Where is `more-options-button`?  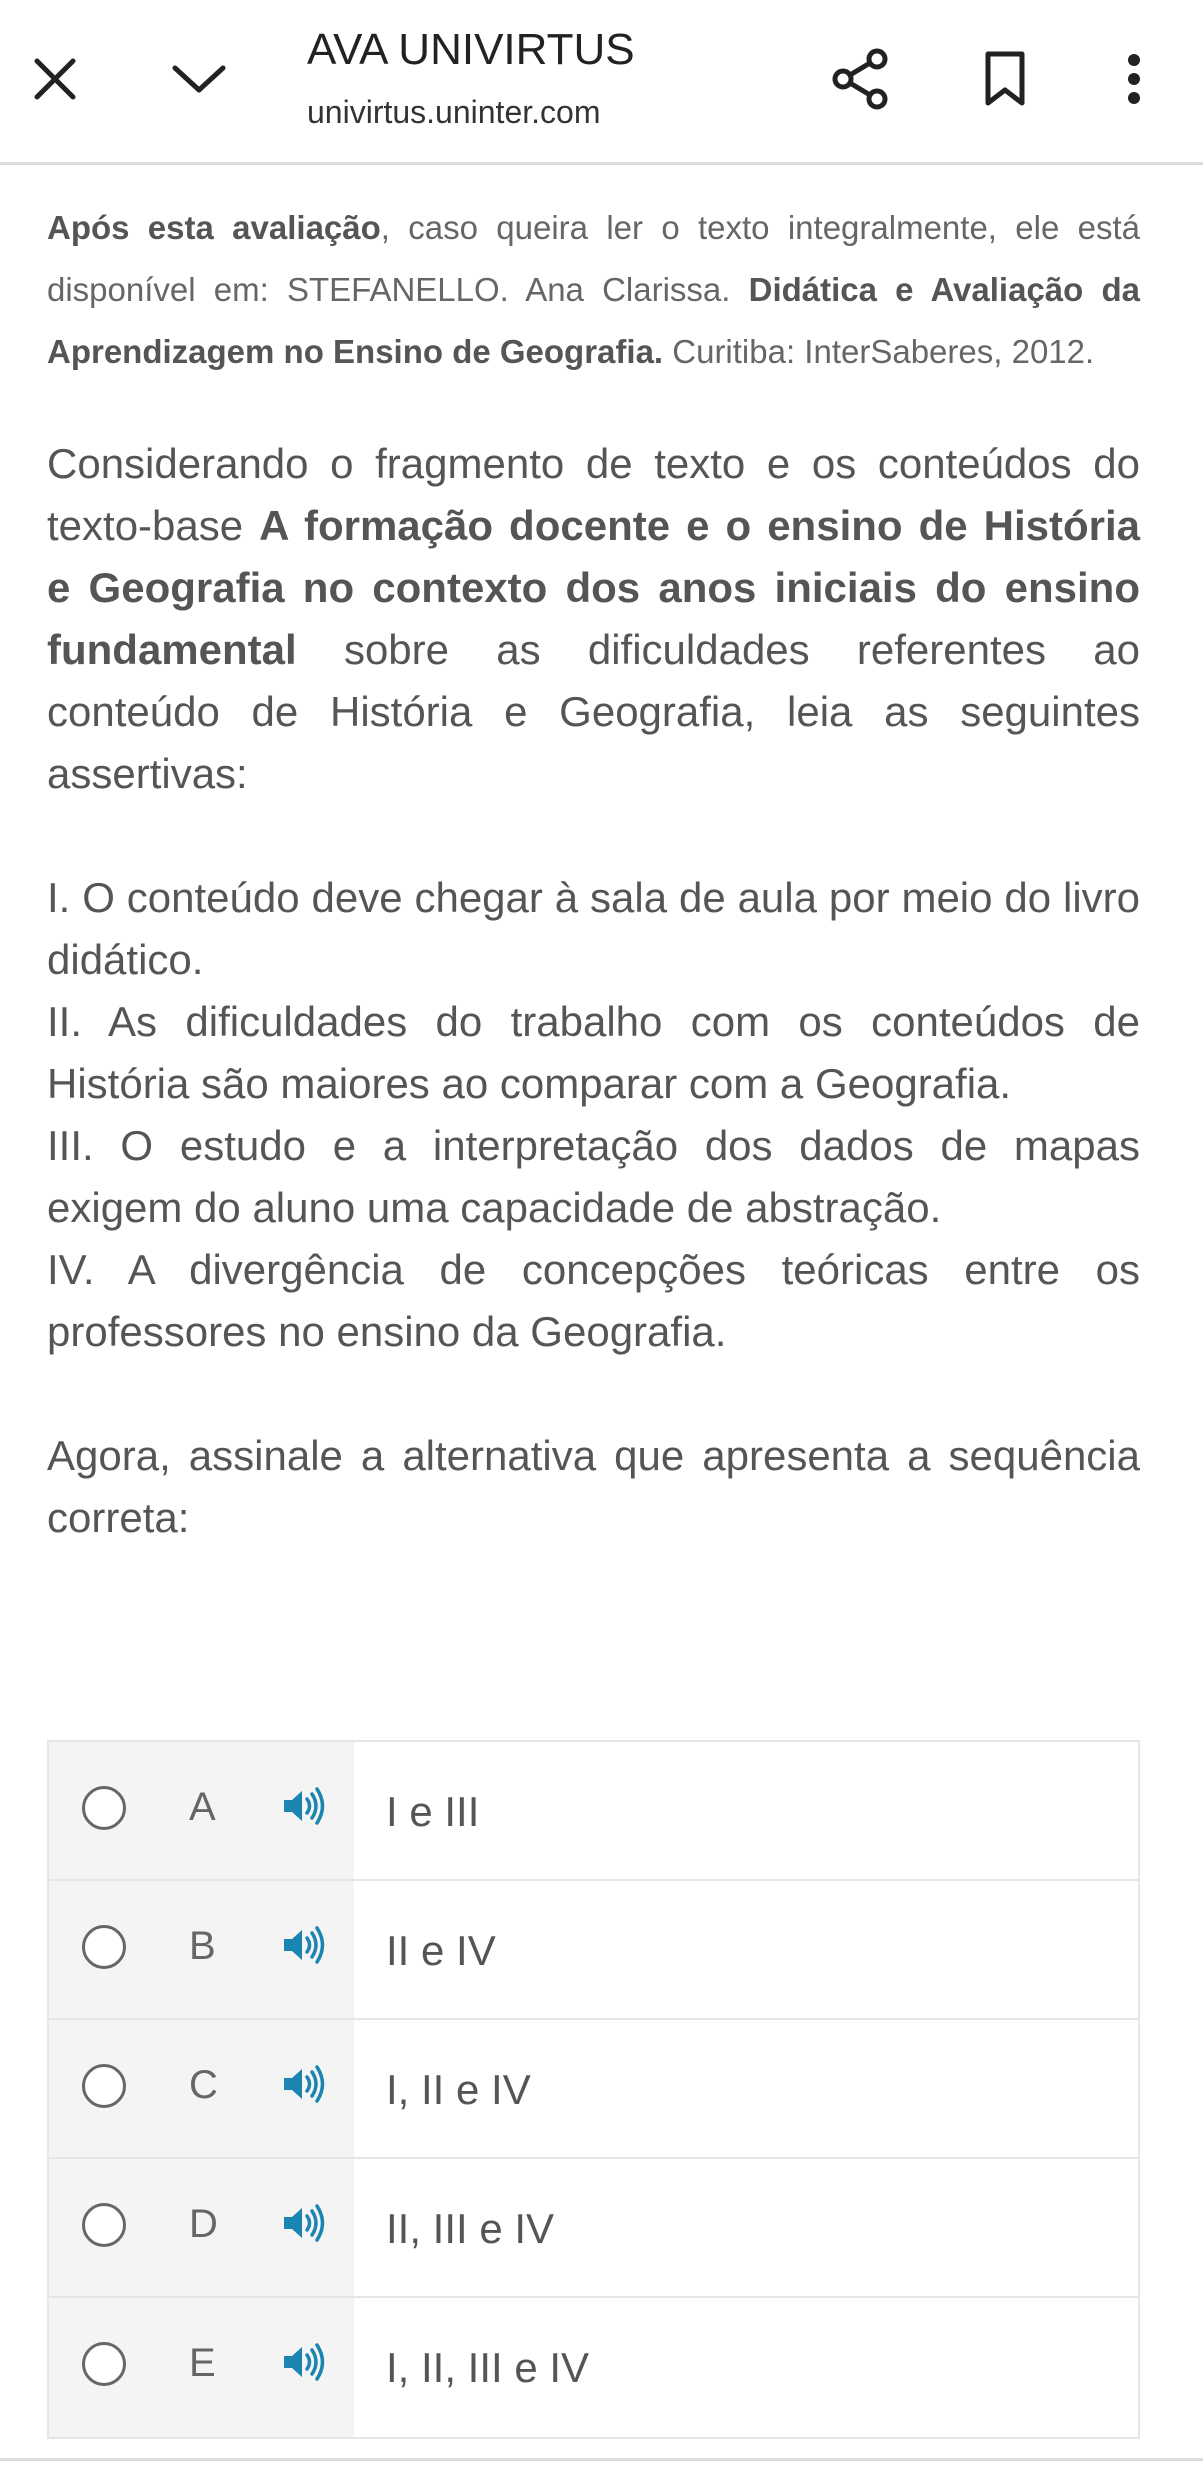 more-options-button is located at coordinates (1134, 79).